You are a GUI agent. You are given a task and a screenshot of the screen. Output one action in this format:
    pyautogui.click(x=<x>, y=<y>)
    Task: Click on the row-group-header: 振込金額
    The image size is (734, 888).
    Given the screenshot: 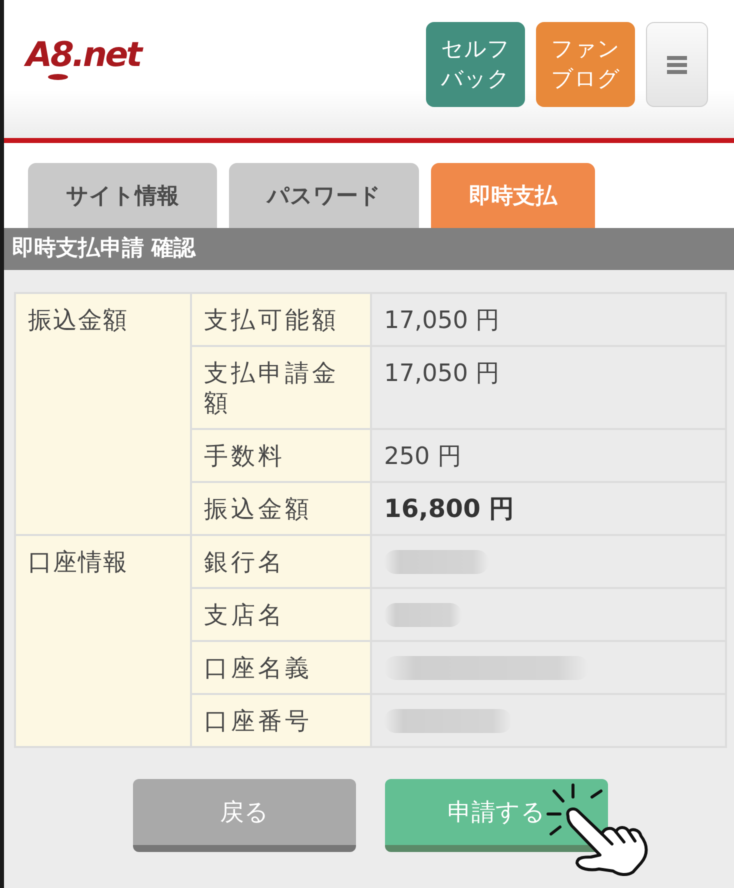 What is the action you would take?
    pyautogui.click(x=103, y=414)
    